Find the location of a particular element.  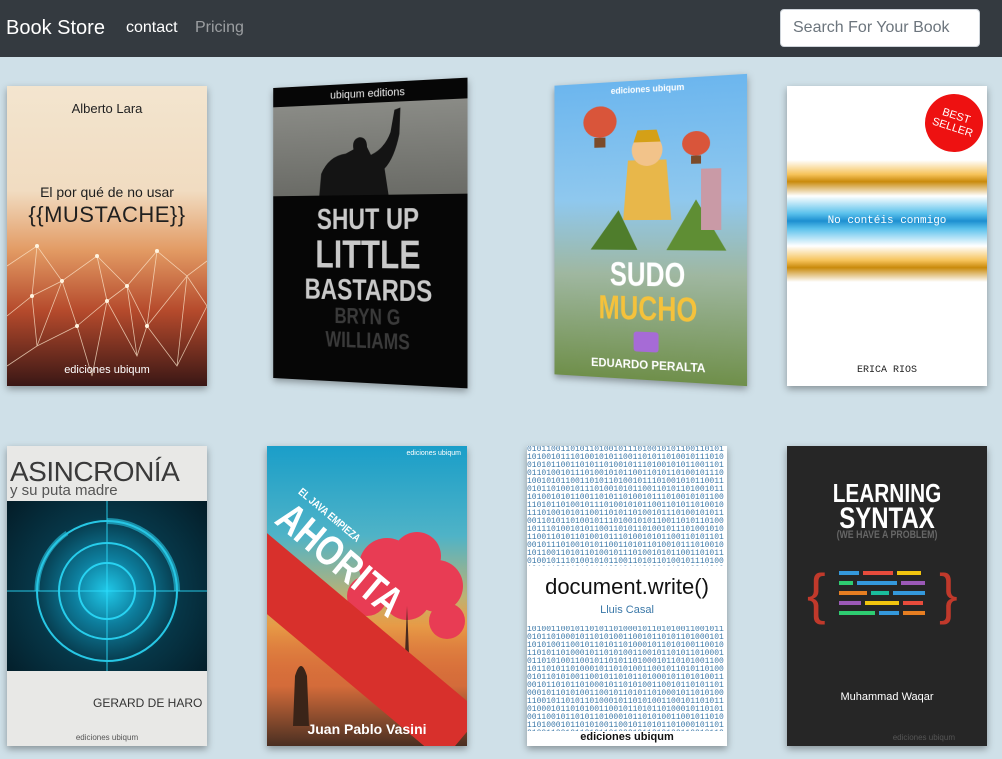

book-title: document.write() is located at coordinates (627, 586).